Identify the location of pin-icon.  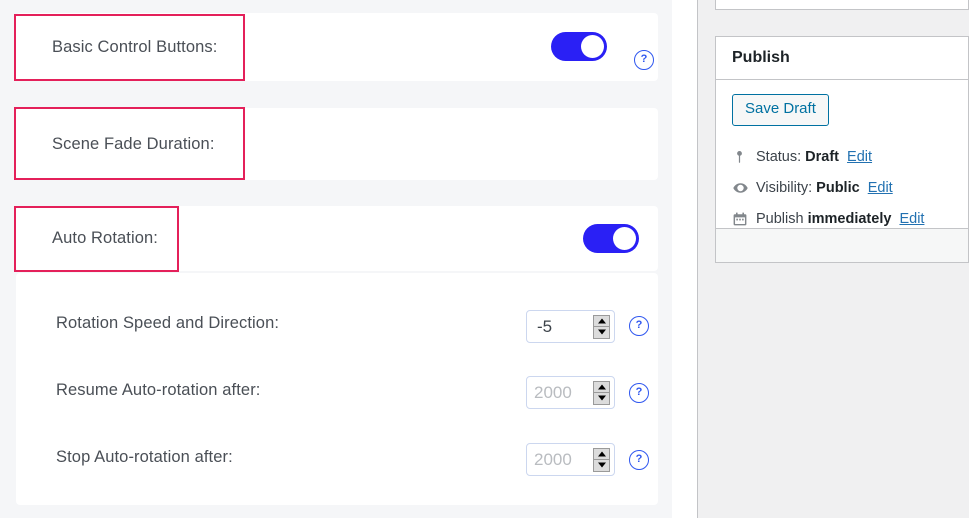
(744, 157).